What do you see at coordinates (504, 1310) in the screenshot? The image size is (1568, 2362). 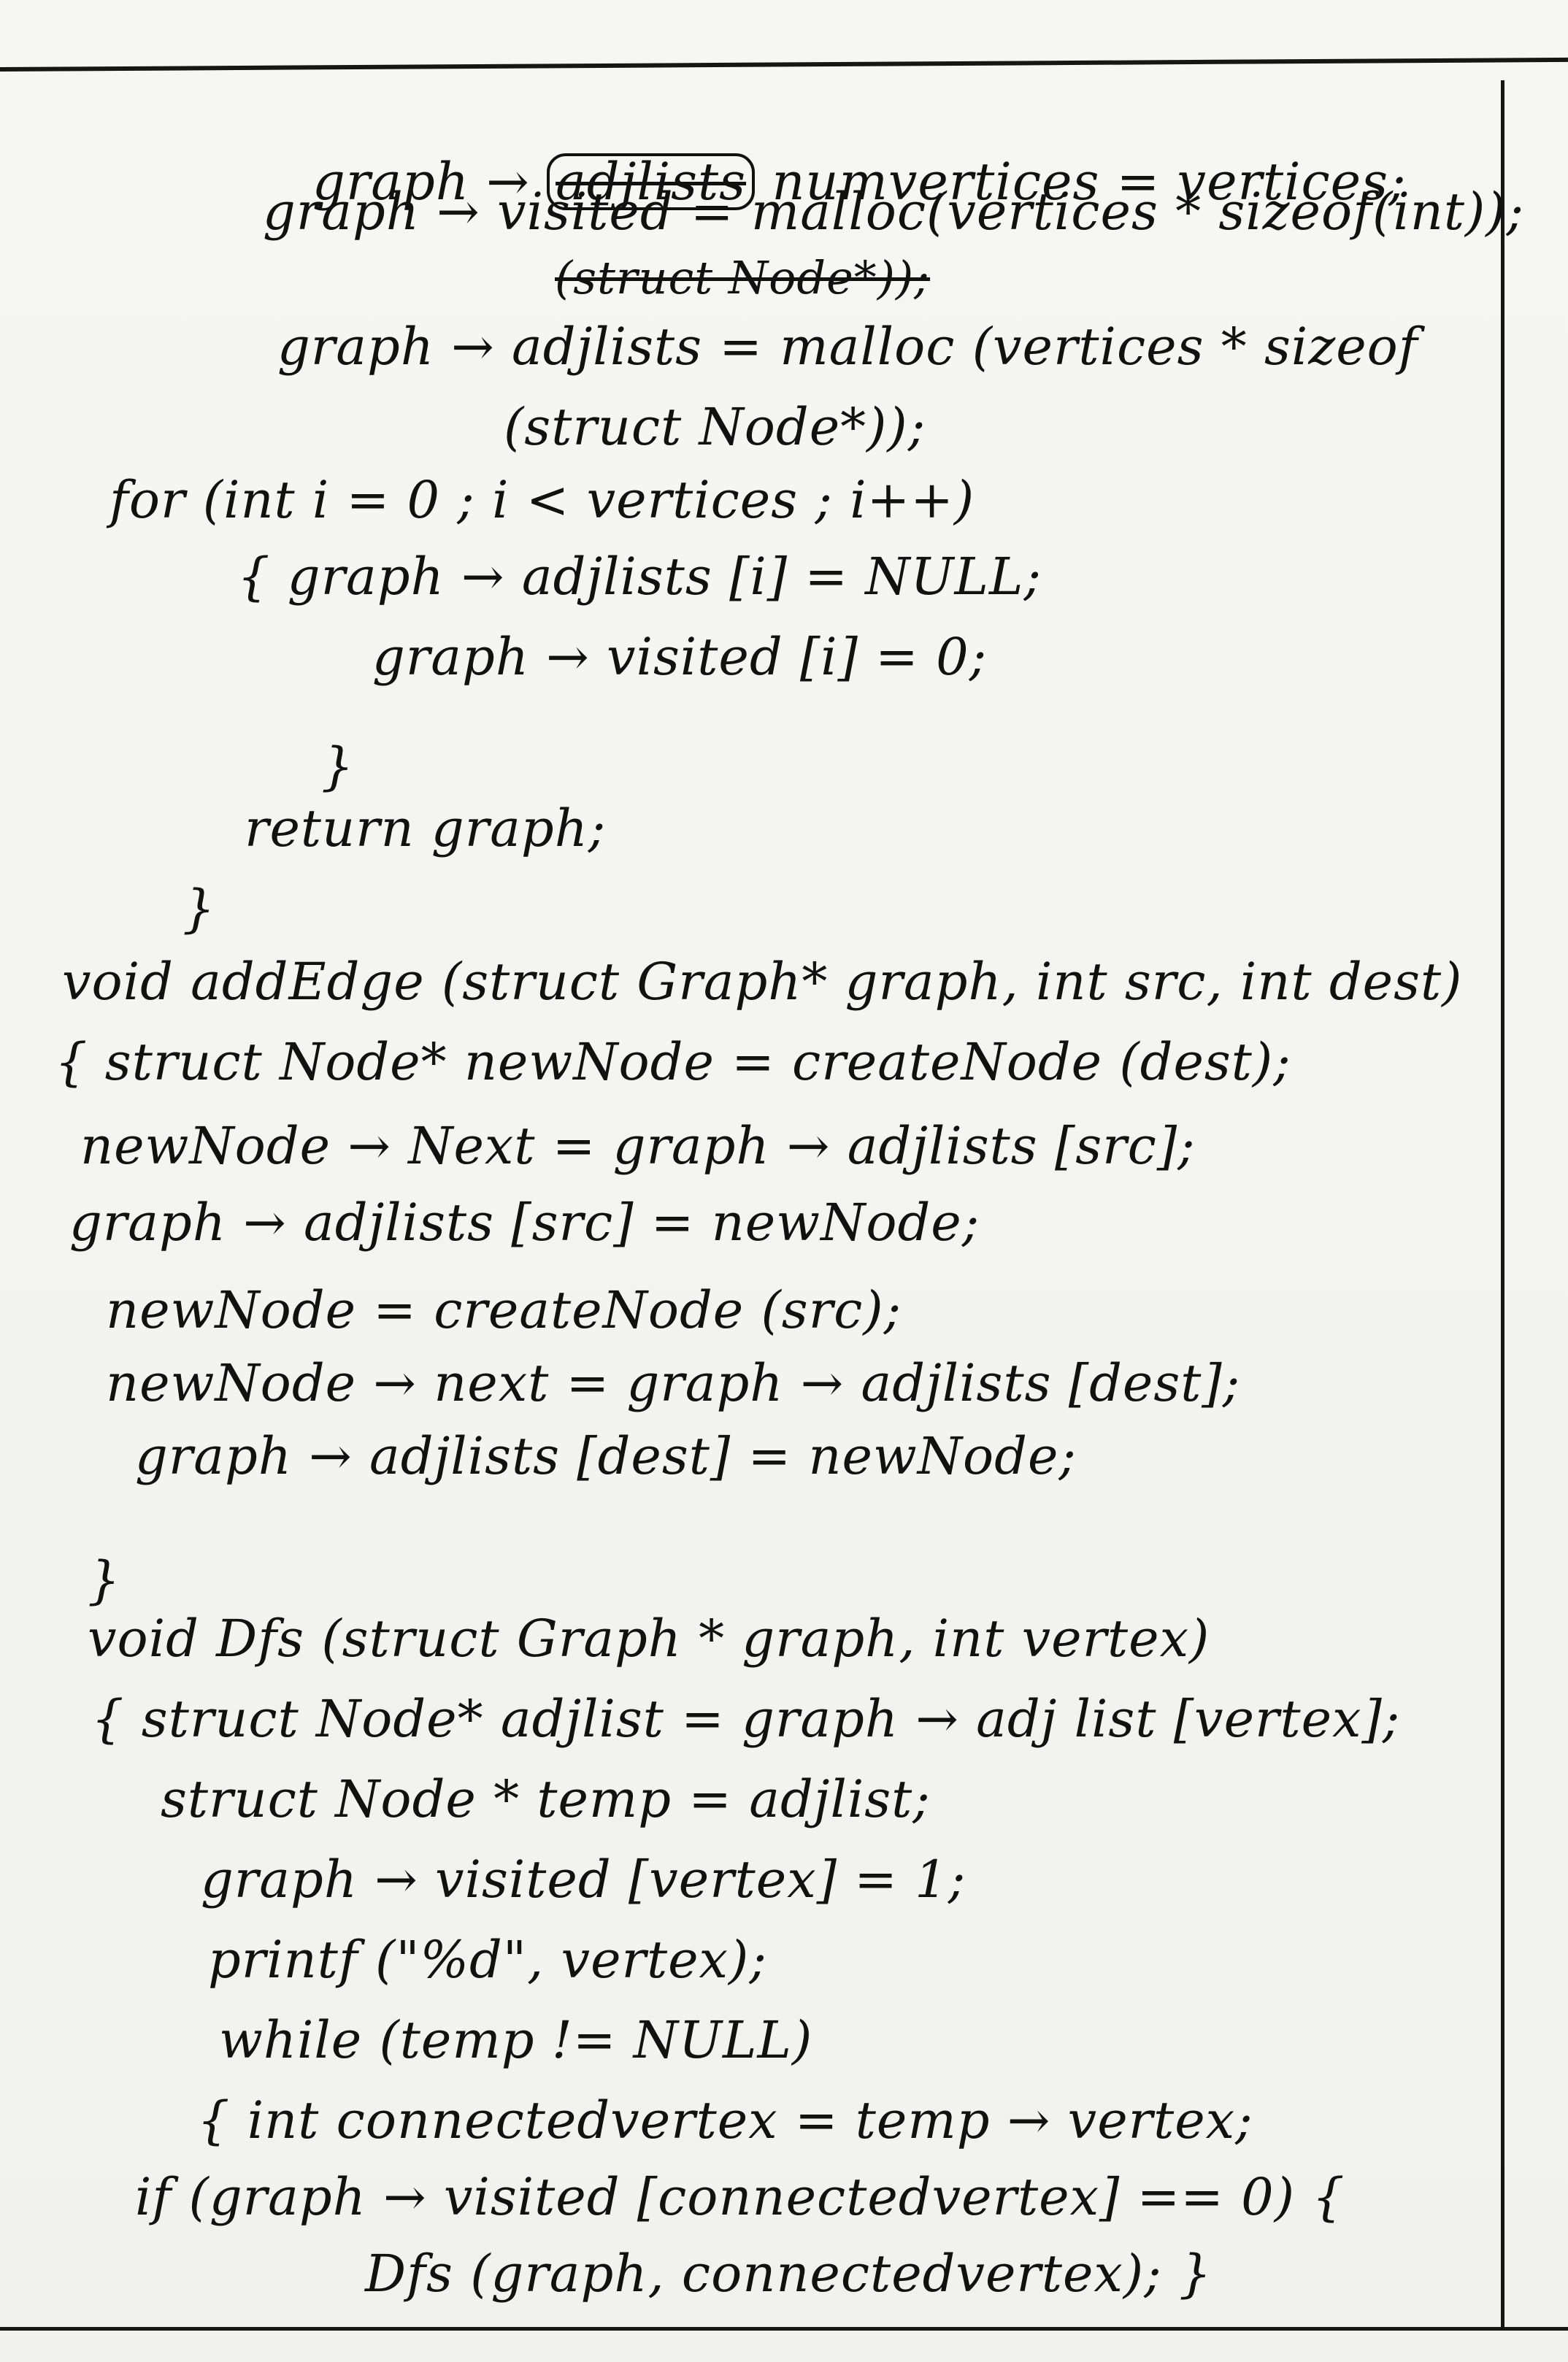 I see `code-line-15: newNode = createNode (src);` at bounding box center [504, 1310].